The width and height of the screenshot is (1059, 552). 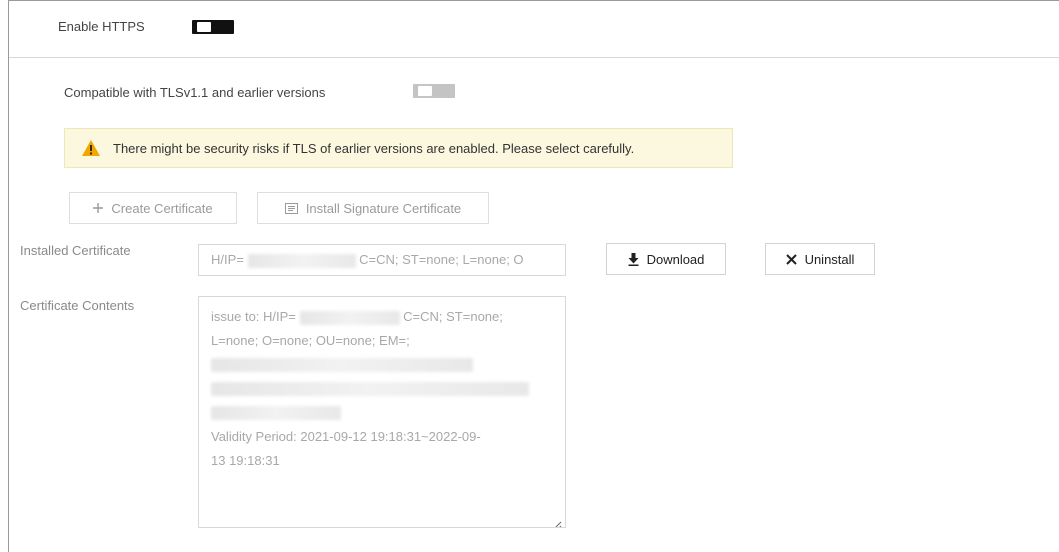 I want to click on certificate-line: issue to: H/IP= C=CN; ST=none;, so click(x=382, y=317).